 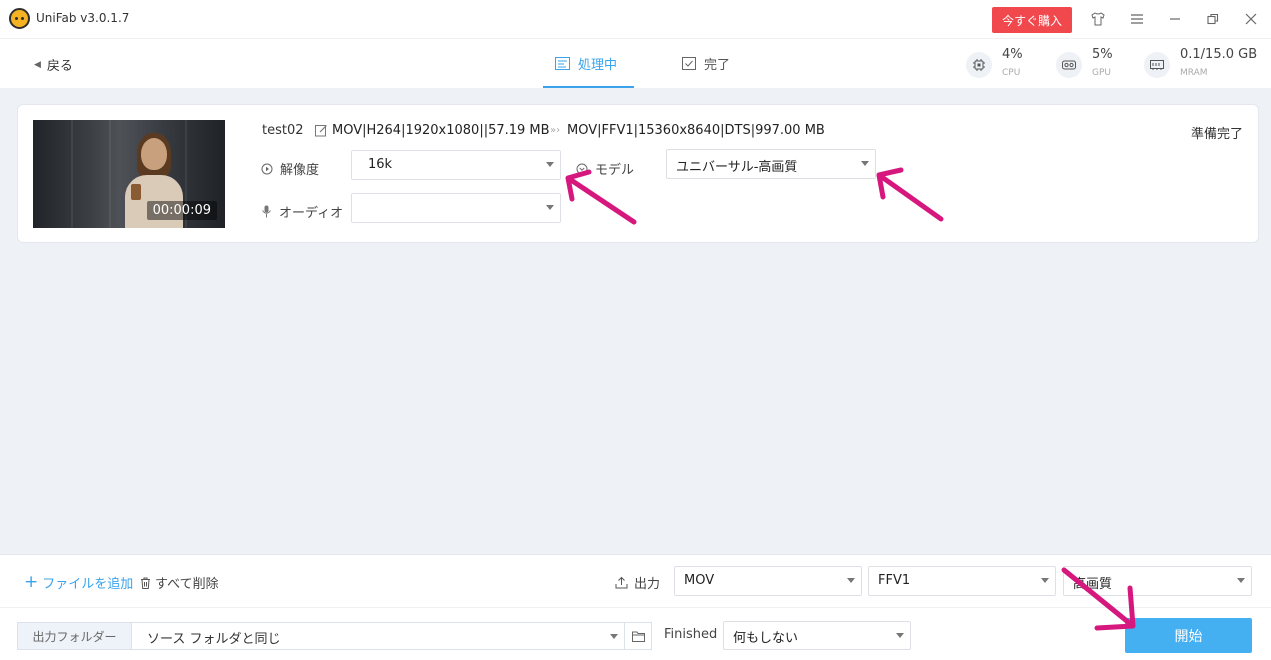 What do you see at coordinates (1251, 19) in the screenshot?
I see `close-icon` at bounding box center [1251, 19].